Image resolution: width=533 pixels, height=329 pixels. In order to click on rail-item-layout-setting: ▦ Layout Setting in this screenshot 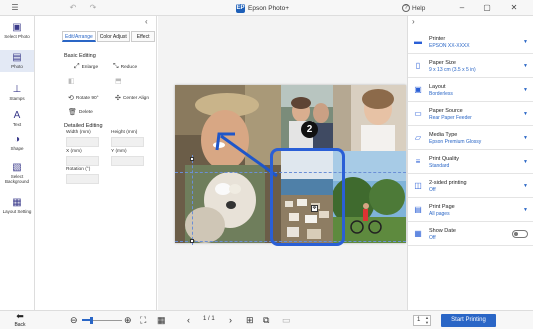, I will do `click(17, 209)`.